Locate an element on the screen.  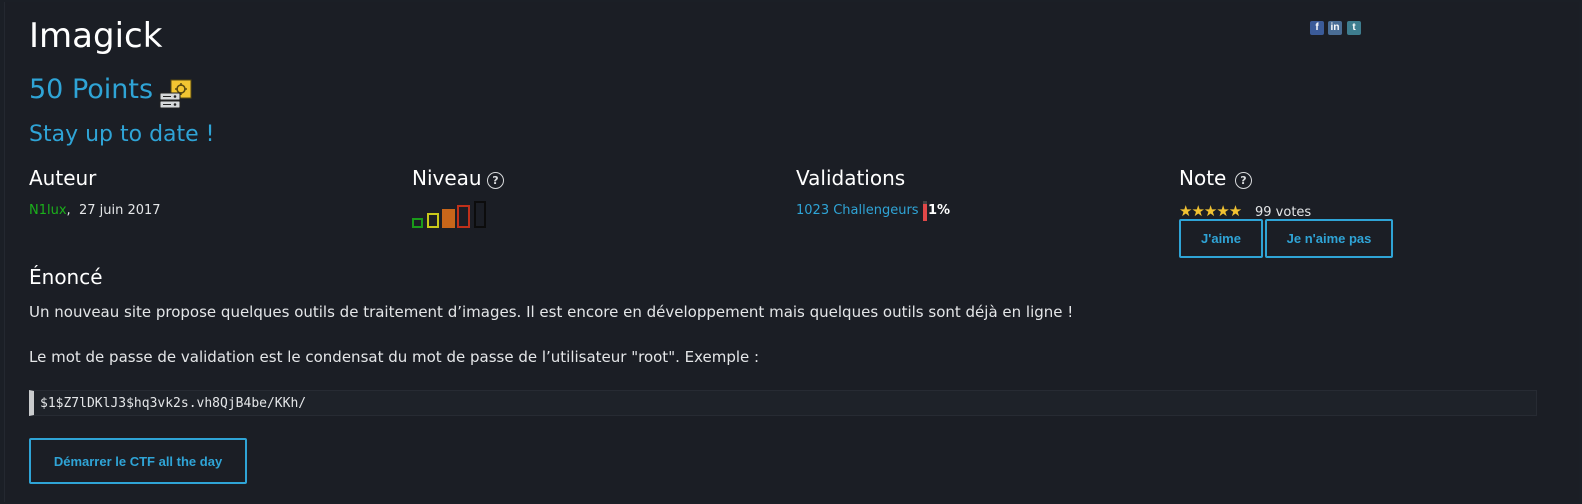
challenge-title: Imagick is located at coordinates (96, 36).